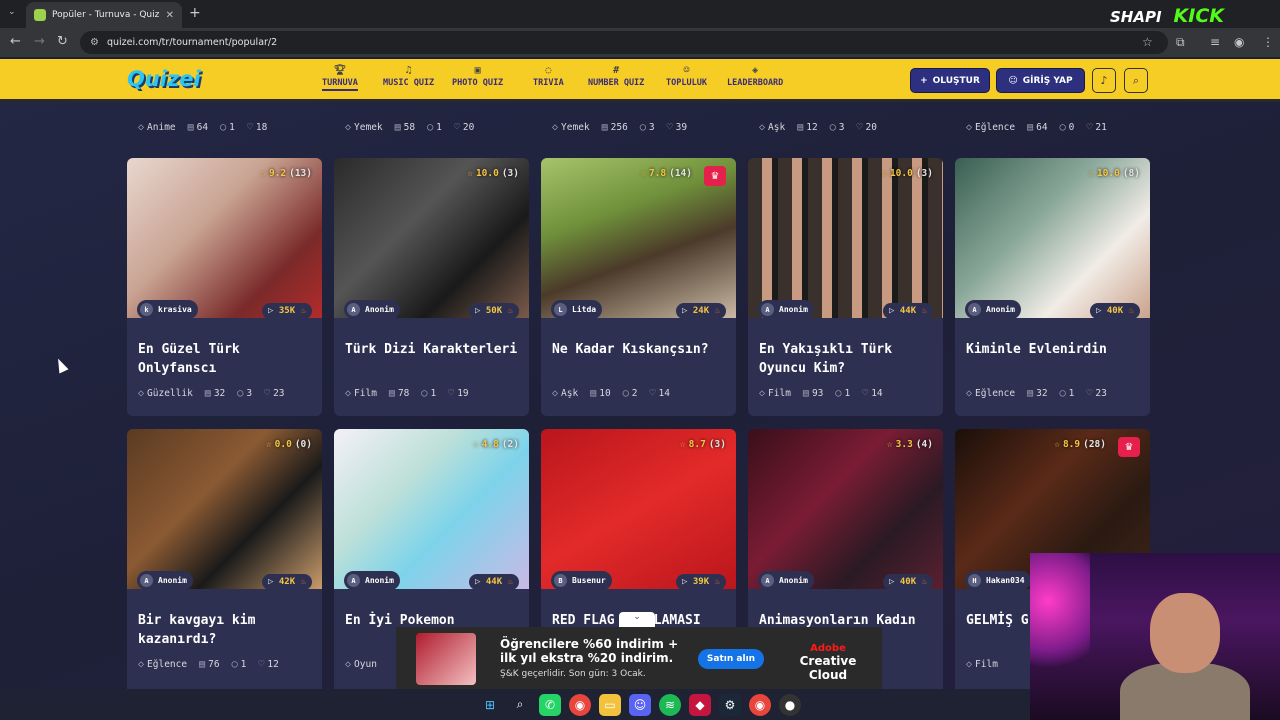 This screenshot has width=1280, height=720. What do you see at coordinates (224, 238) in the screenshot?
I see `card-thumbnail: ☆ 9.2 (13) k krasiva ▷ 35K ♨` at bounding box center [224, 238].